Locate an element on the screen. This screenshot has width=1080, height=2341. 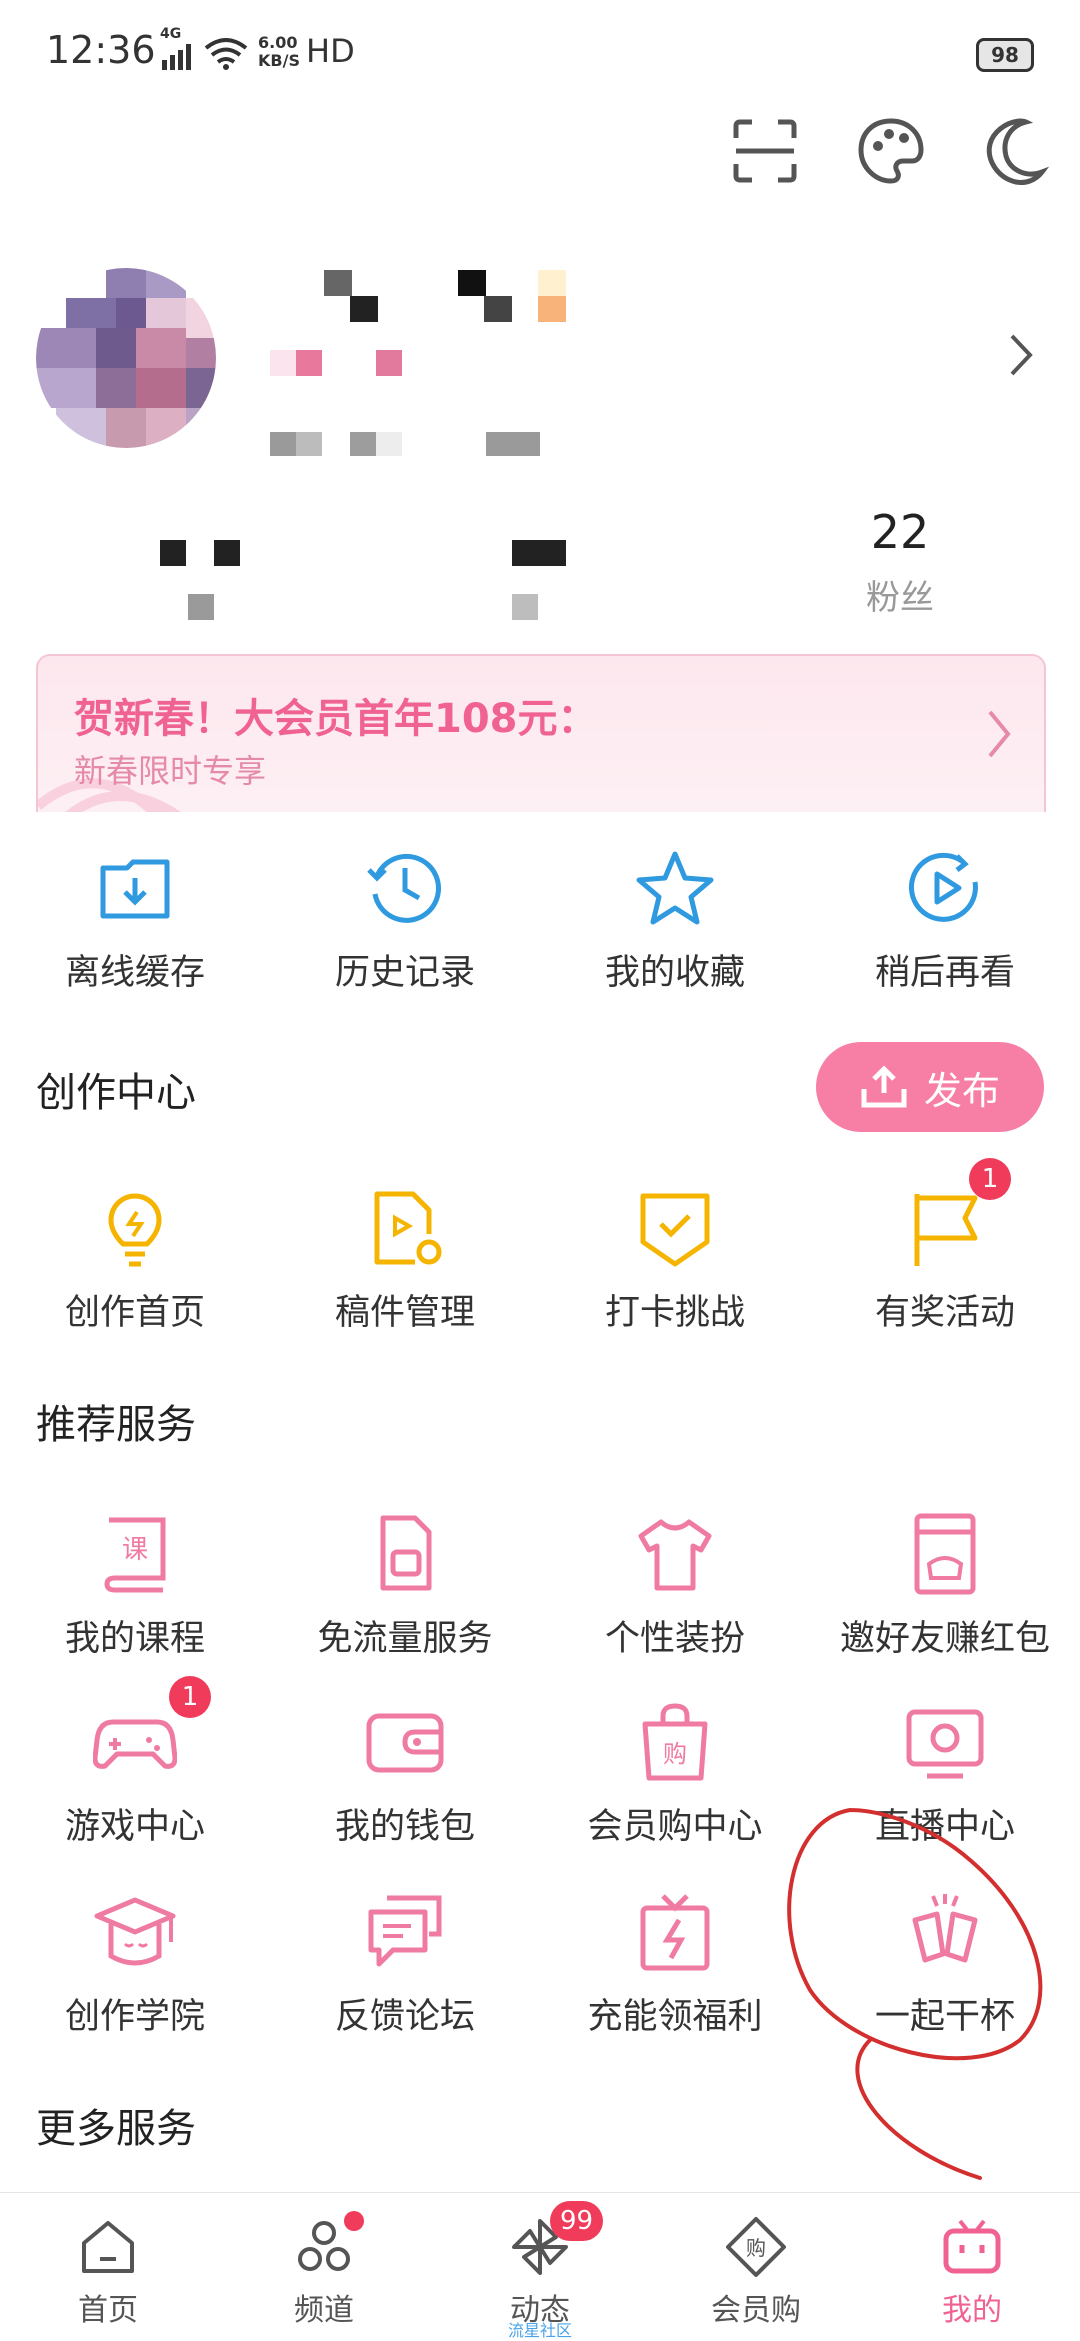
history-clock-icon is located at coordinates (405, 888).